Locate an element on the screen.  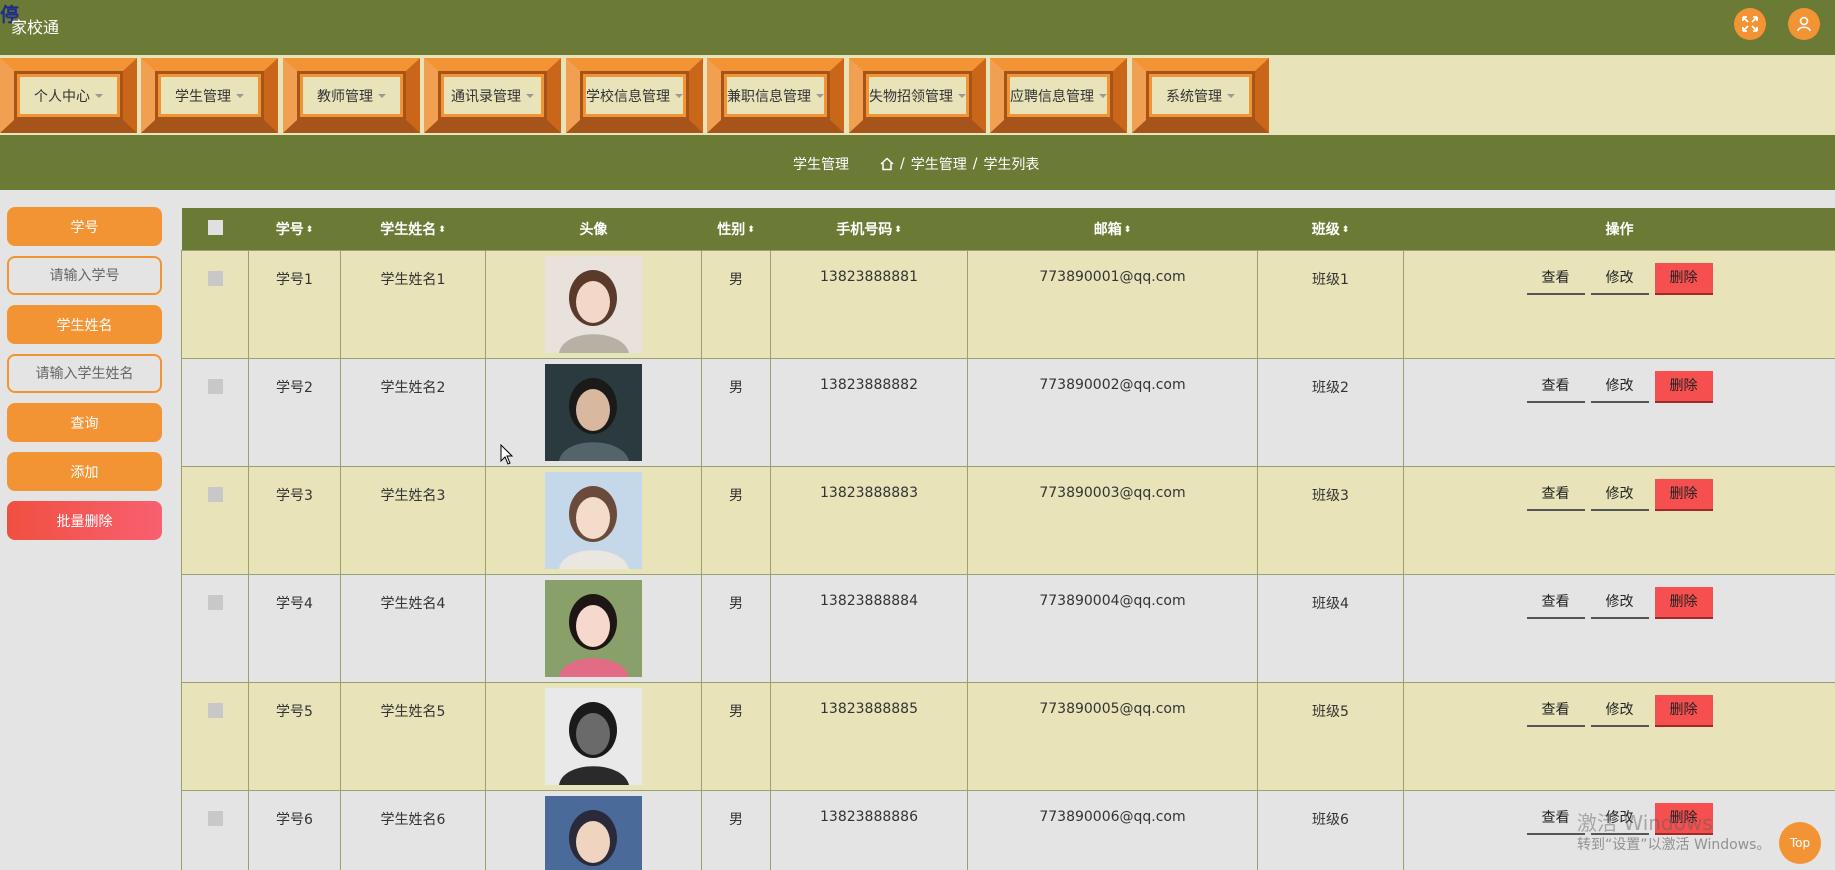
cell-student-id: 学号2 is located at coordinates (294, 412).